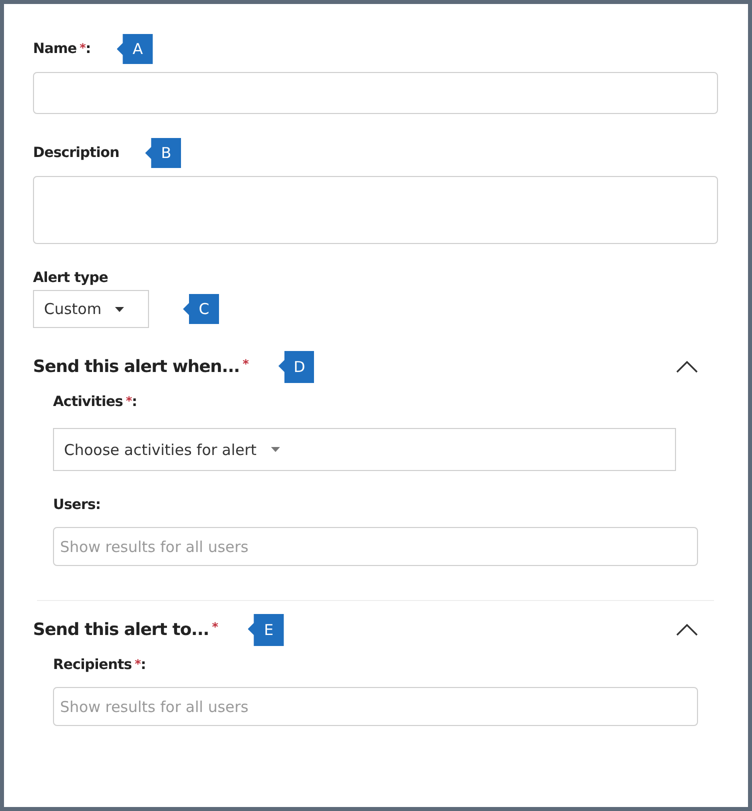 The width and height of the screenshot is (752, 811). I want to click on field-label: Description, so click(76, 153).